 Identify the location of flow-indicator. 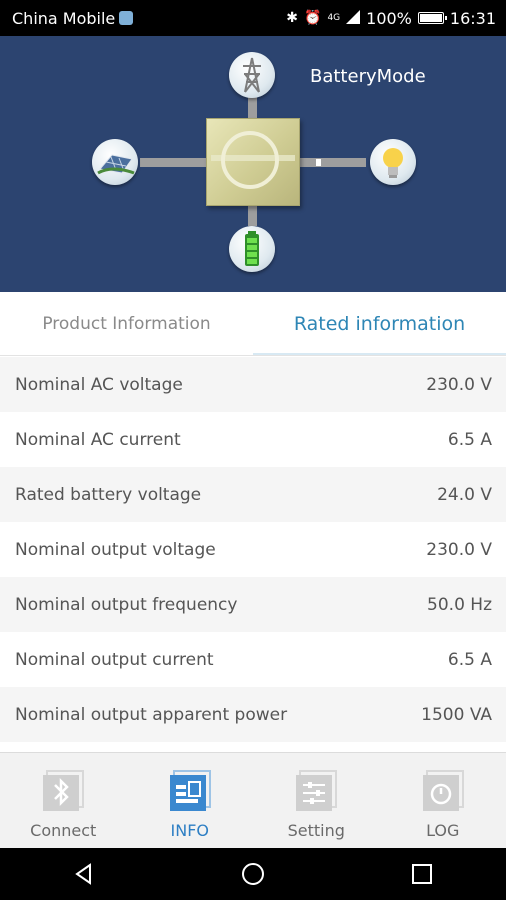
(318, 162).